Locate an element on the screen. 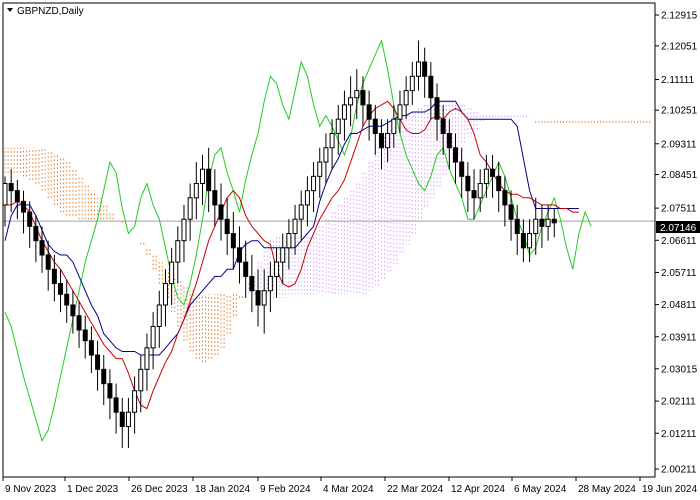  x-tick-label-9: 28 May 2024 is located at coordinates (607, 489).